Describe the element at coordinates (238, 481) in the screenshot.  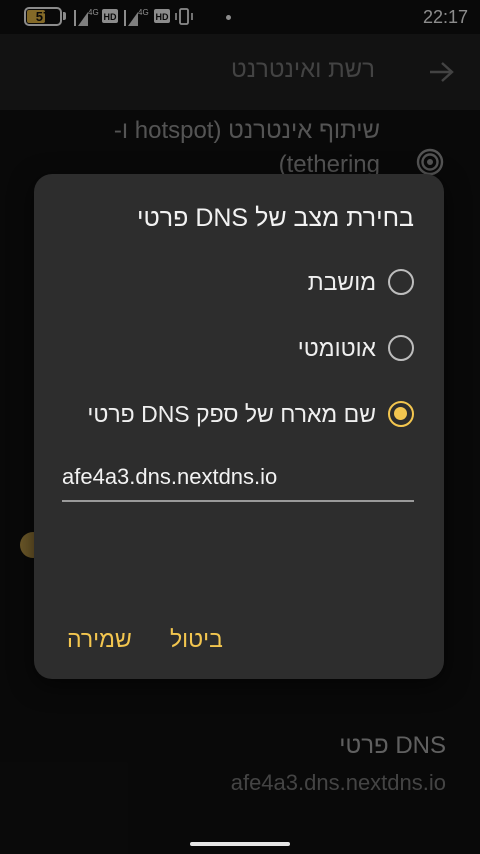
I see `hostname-input` at that location.